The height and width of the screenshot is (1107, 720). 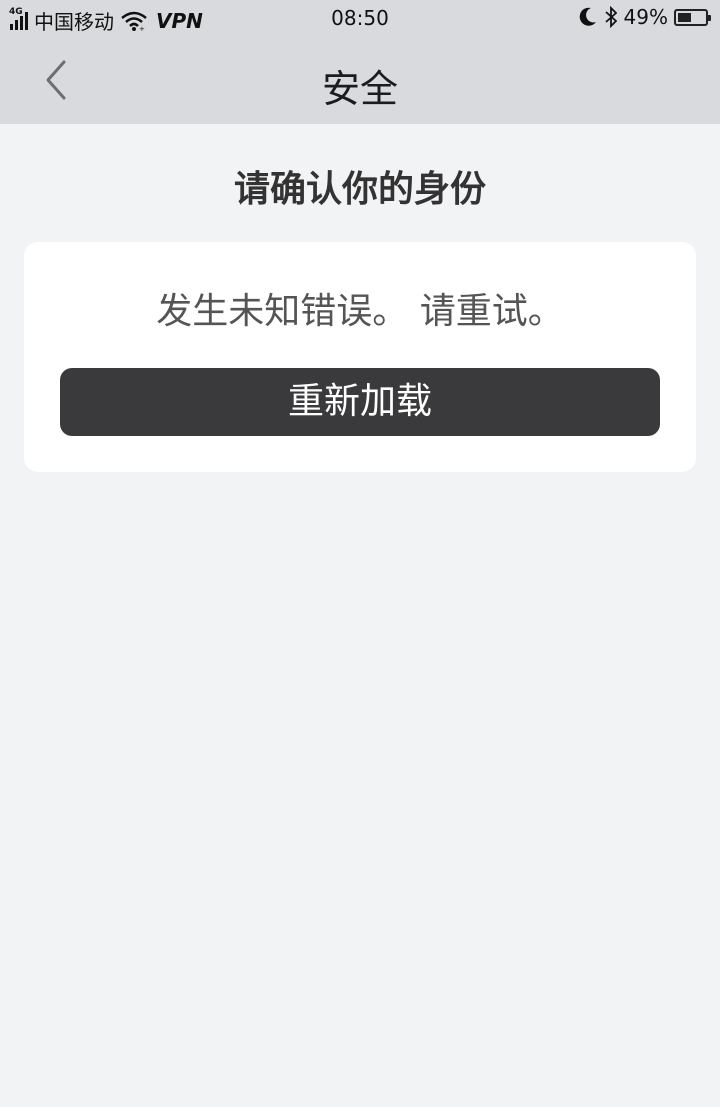 I want to click on status-right: 49%, so click(x=643, y=17).